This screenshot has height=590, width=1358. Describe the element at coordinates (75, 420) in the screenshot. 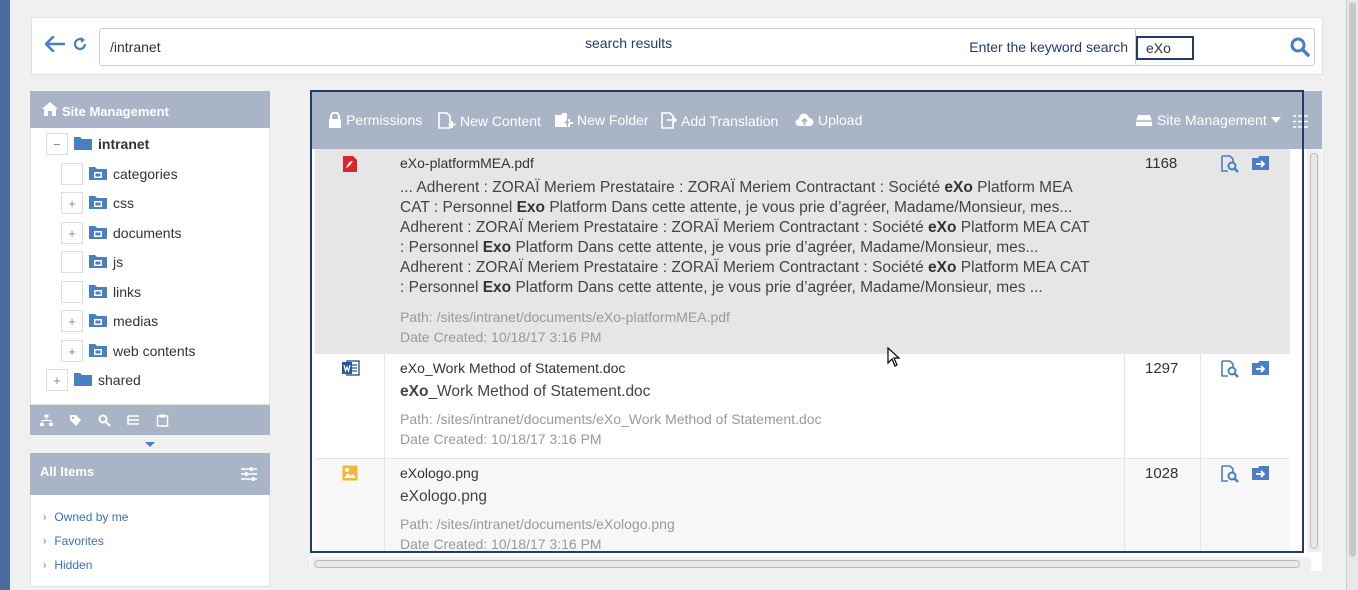

I see `tag-icon` at that location.